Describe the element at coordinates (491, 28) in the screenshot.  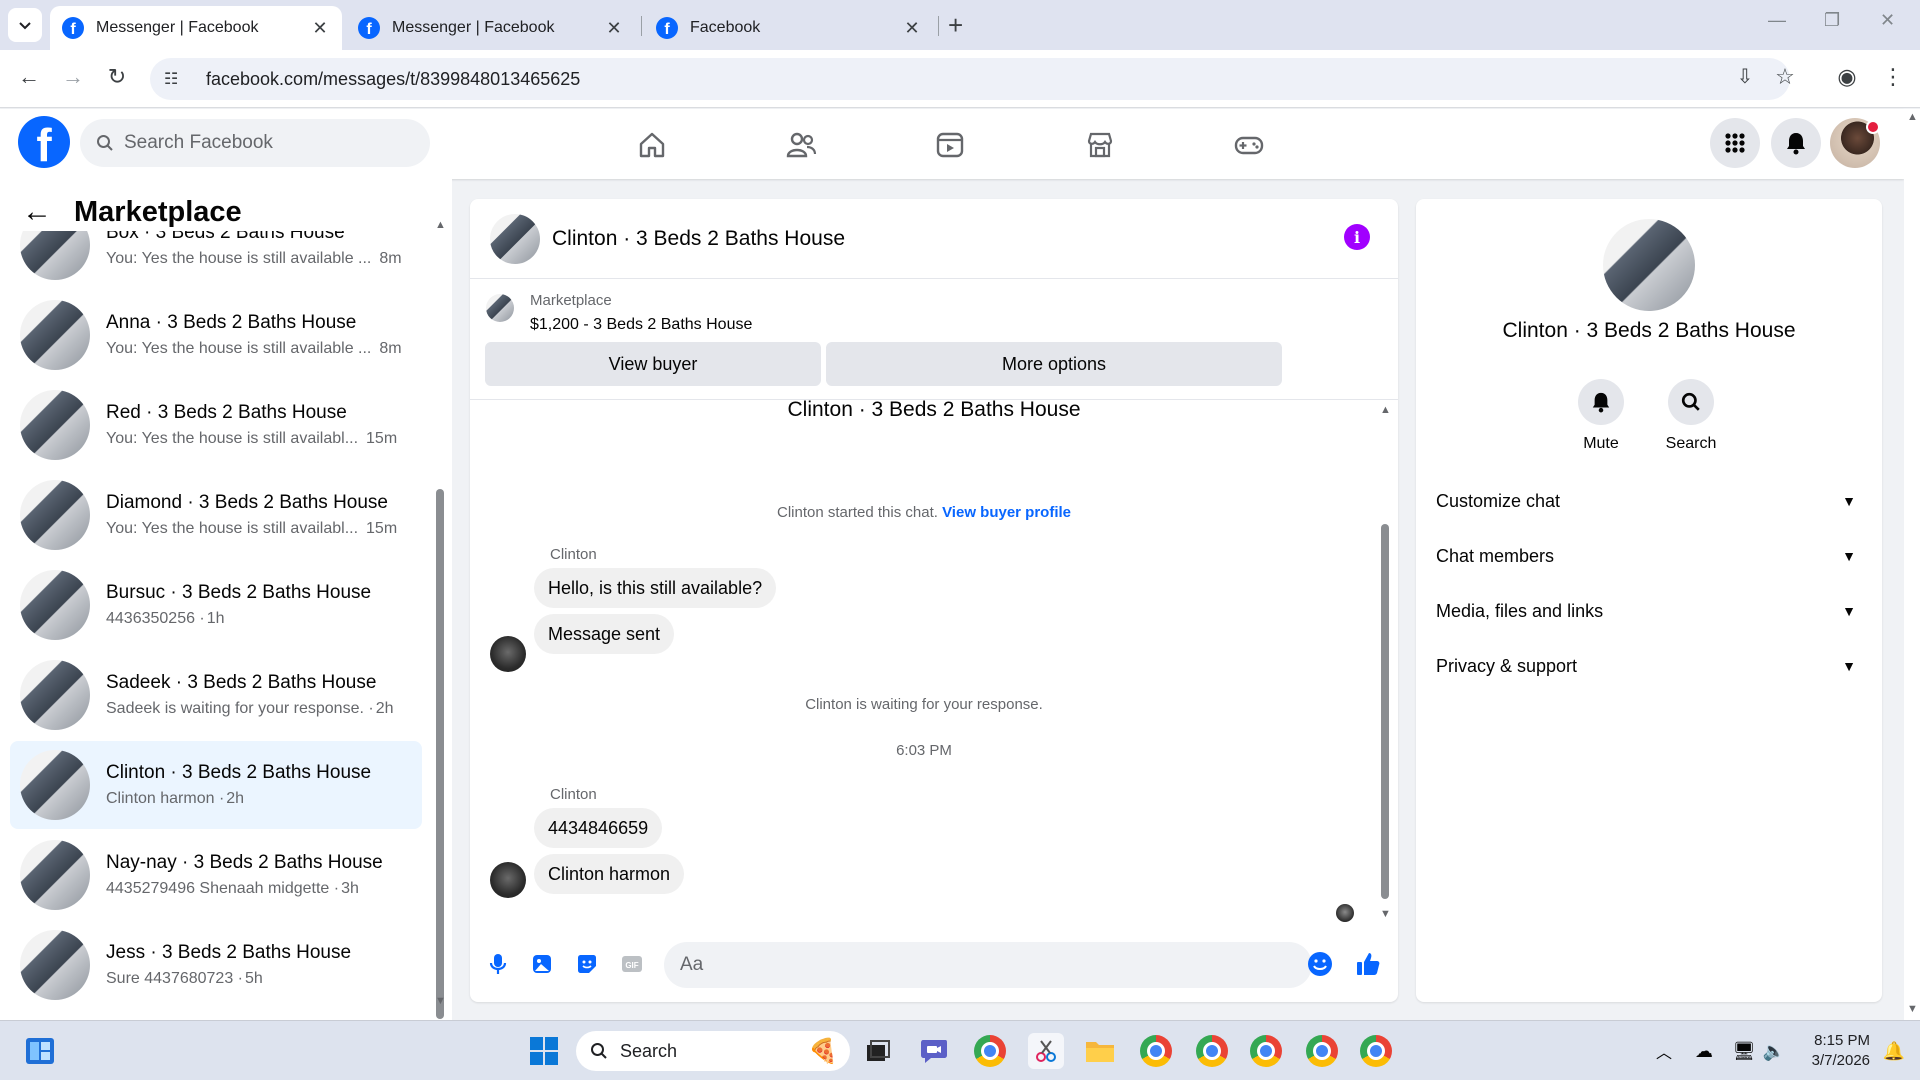
I see `browser-tab-2: f Messenger | Facebook ✕` at that location.